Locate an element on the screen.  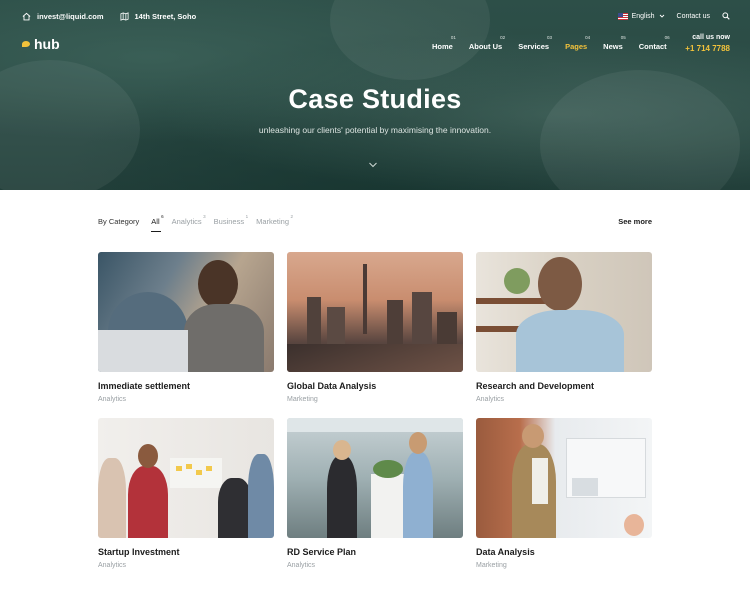
chevron-down-icon is located at coordinates (661, 16).